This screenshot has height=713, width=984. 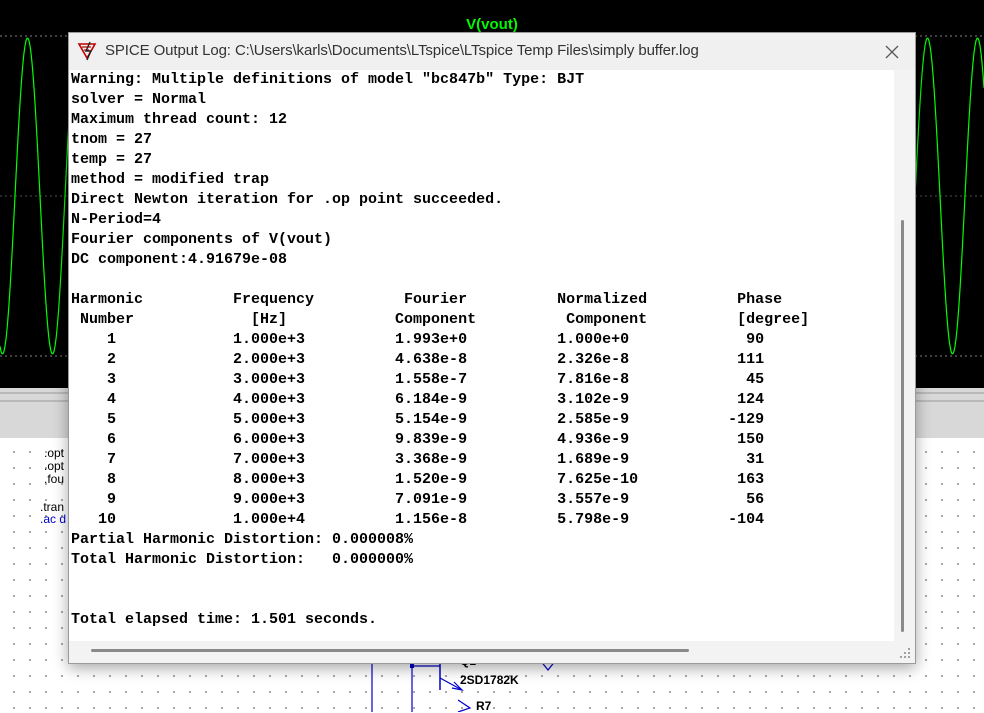 I want to click on log-line: DC component:4.91679e-08, so click(x=179, y=259).